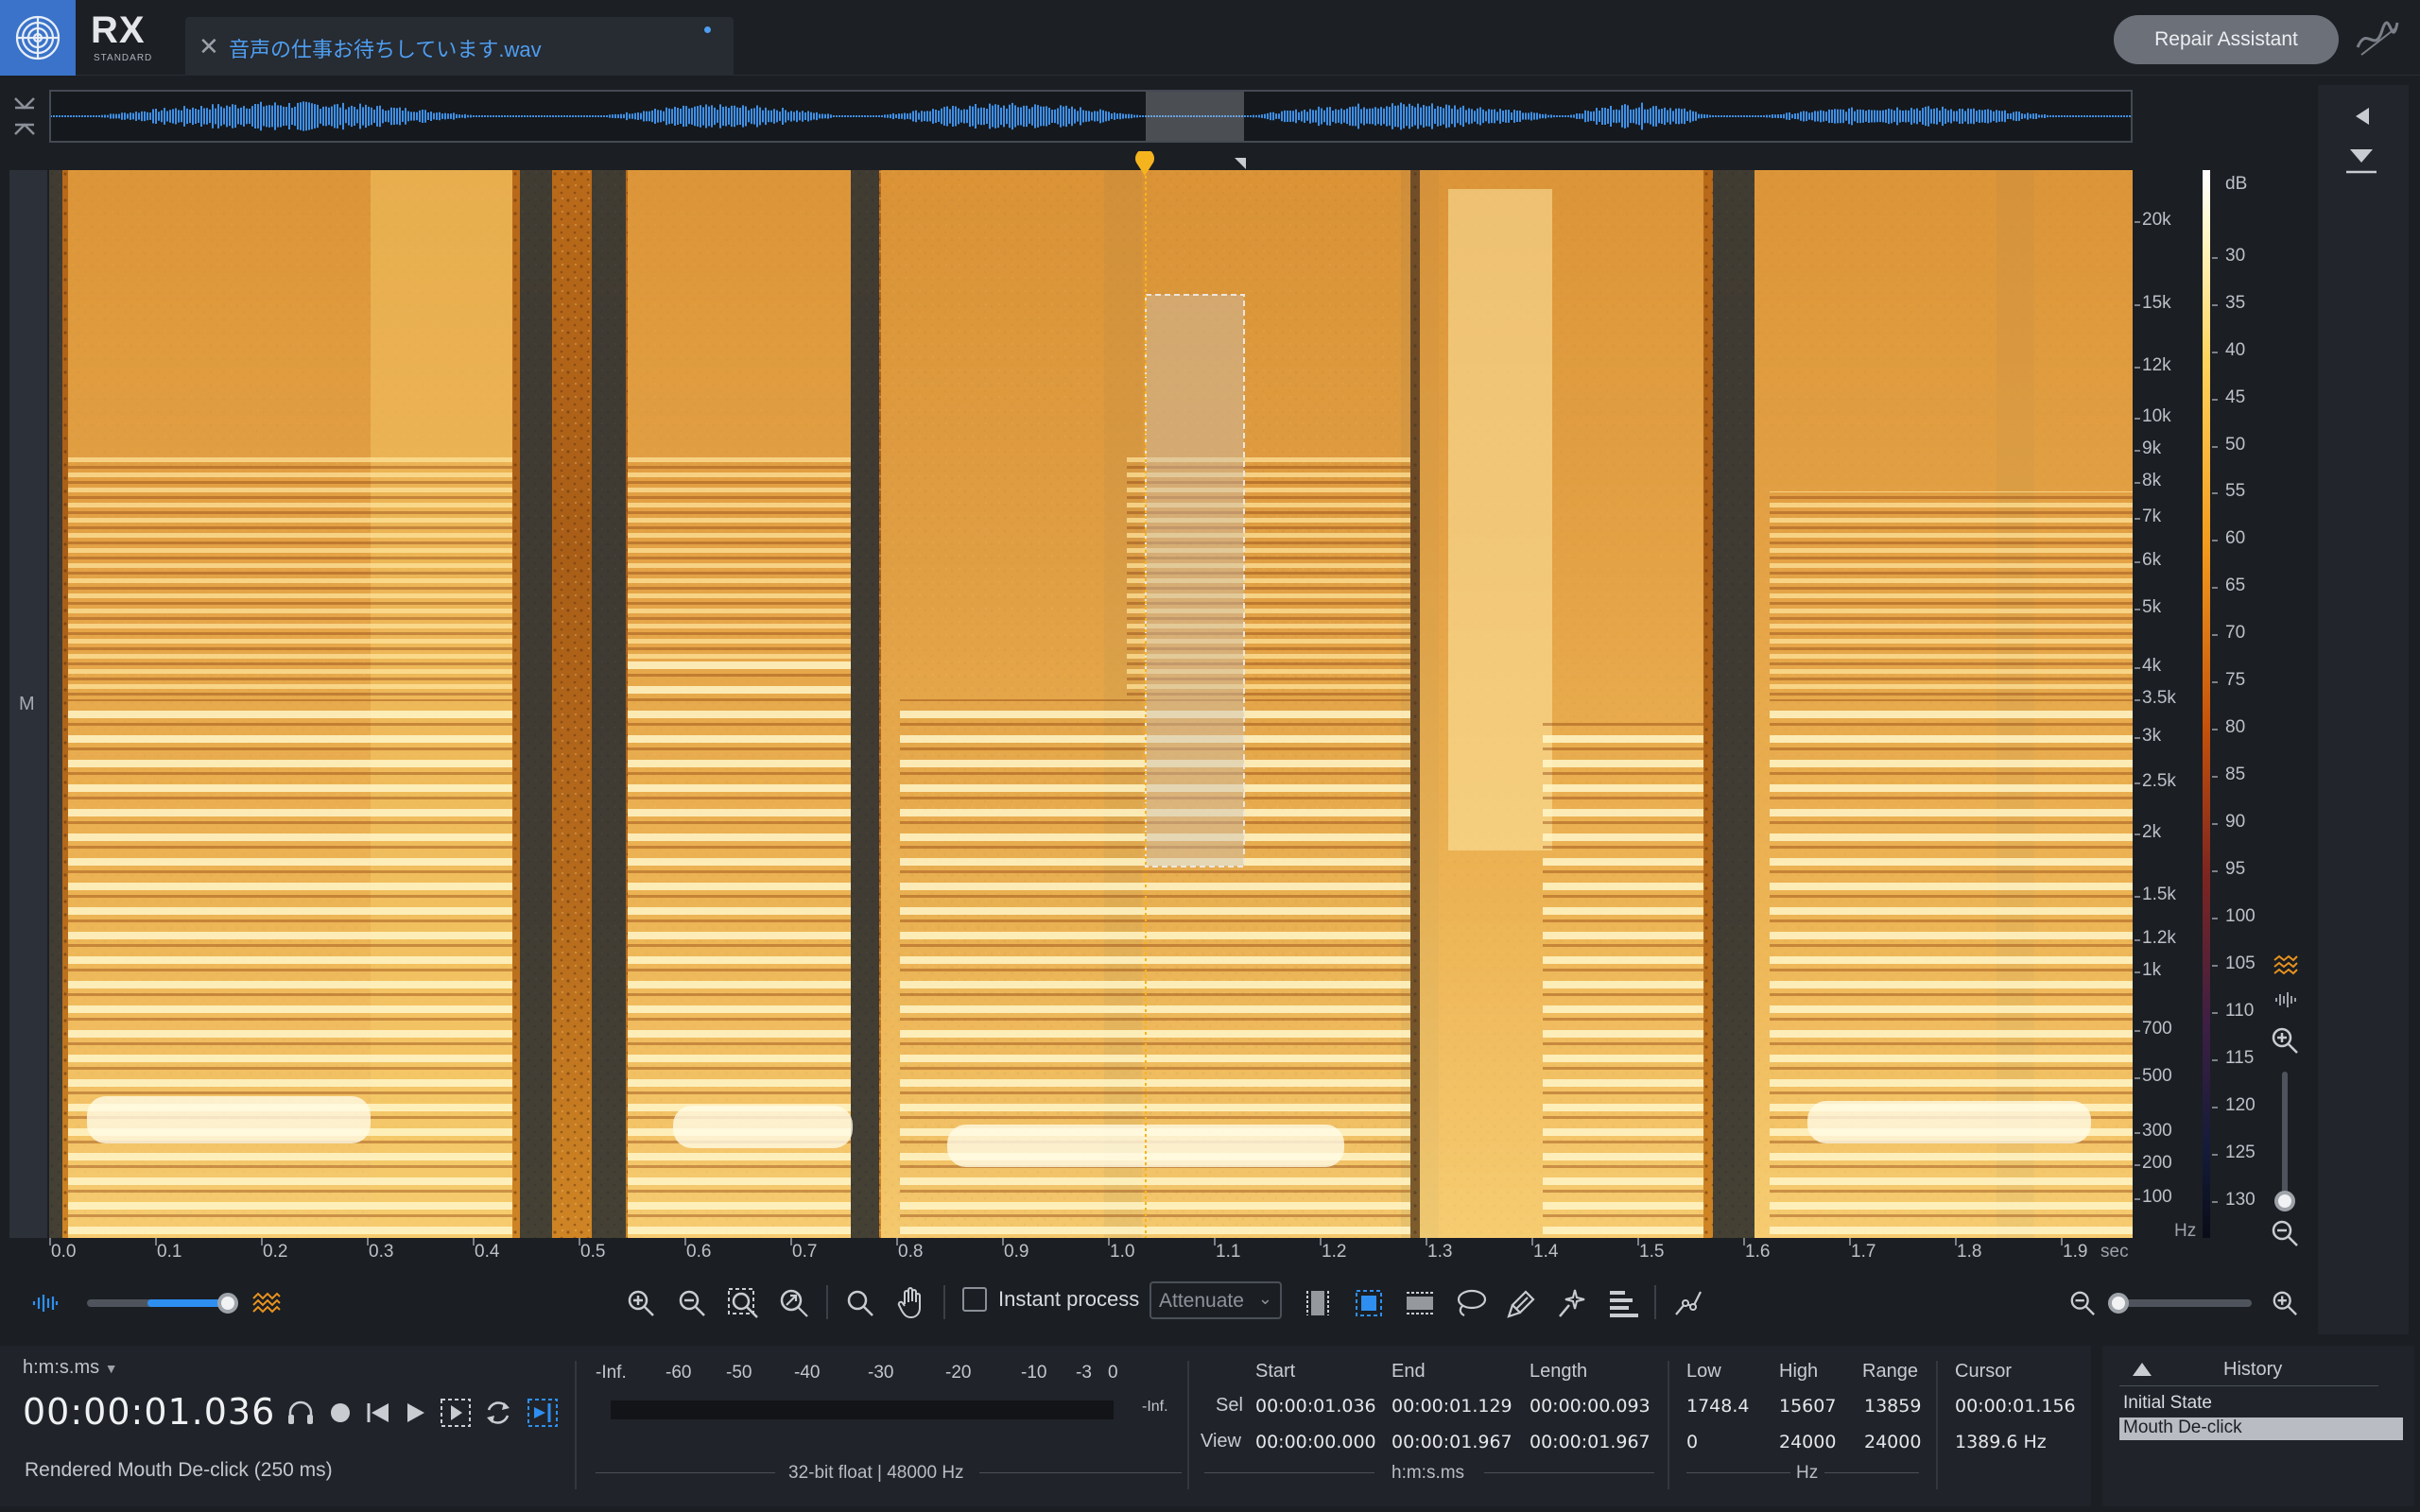  Describe the element at coordinates (2152, 736) in the screenshot. I see `freq-label: 3k` at that location.